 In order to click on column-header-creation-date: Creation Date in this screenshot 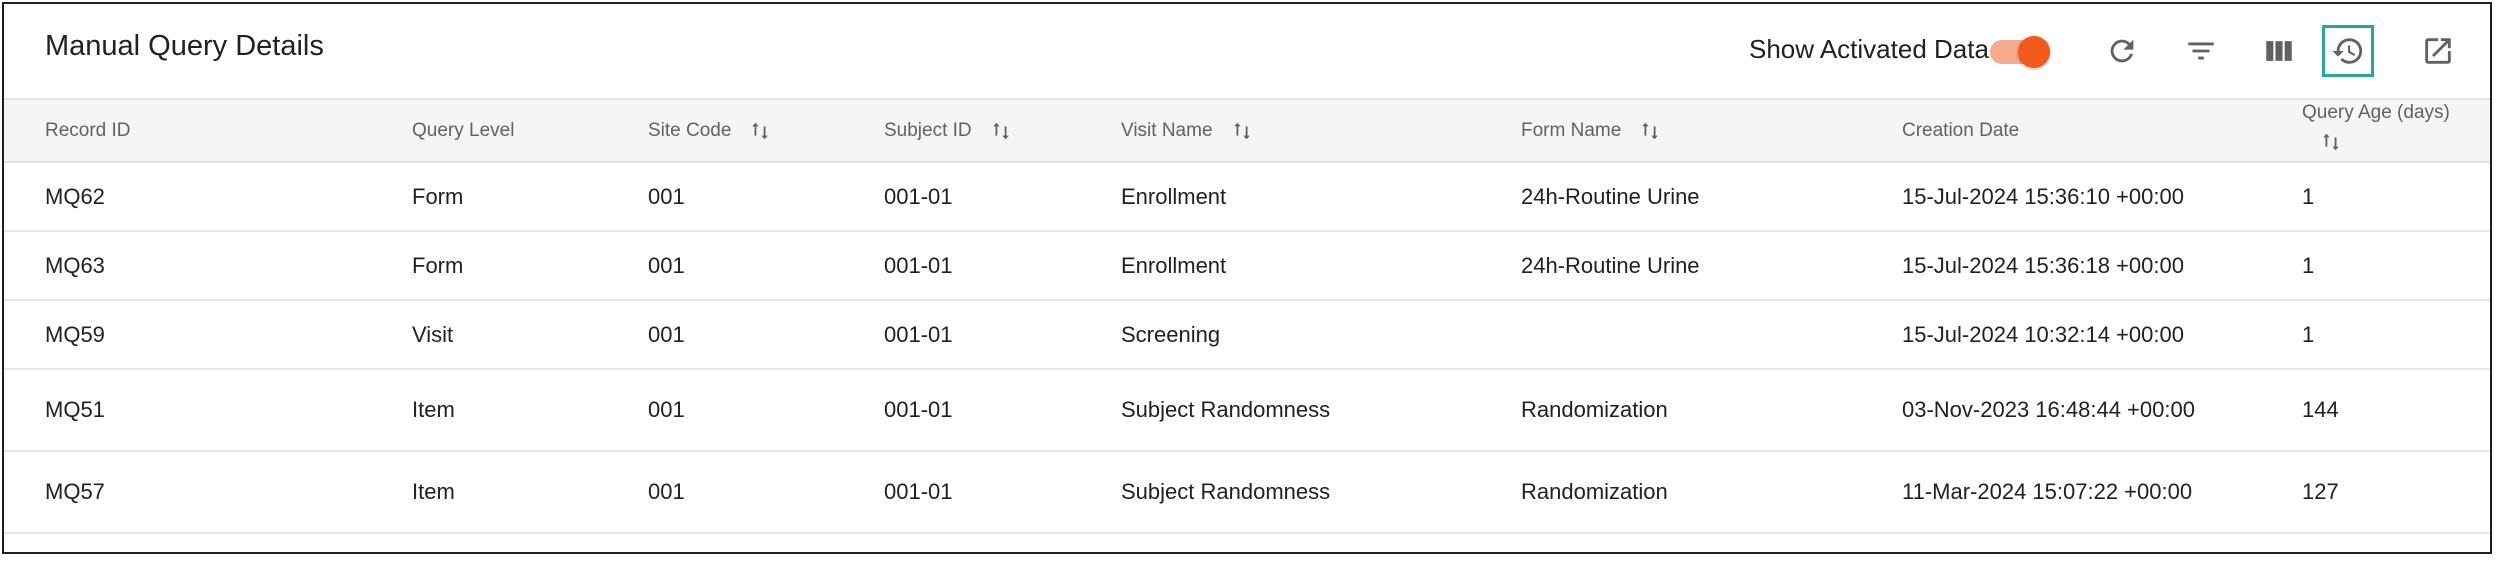, I will do `click(1960, 130)`.